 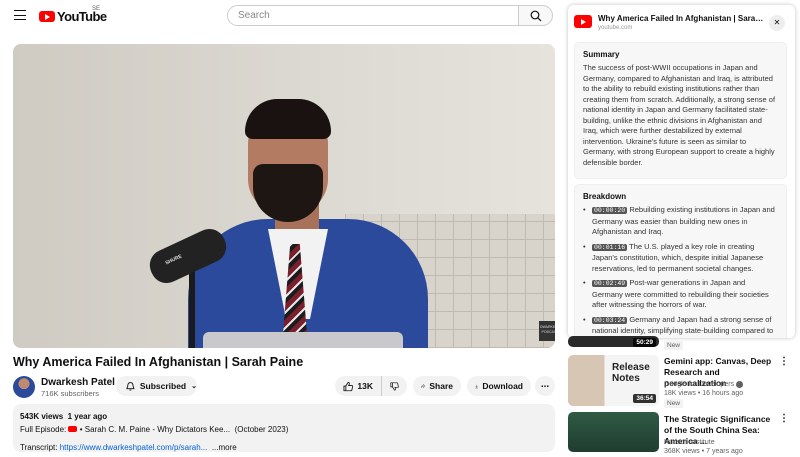 What do you see at coordinates (43, 429) in the screenshot?
I see `full-episode-label: Full Episode:` at bounding box center [43, 429].